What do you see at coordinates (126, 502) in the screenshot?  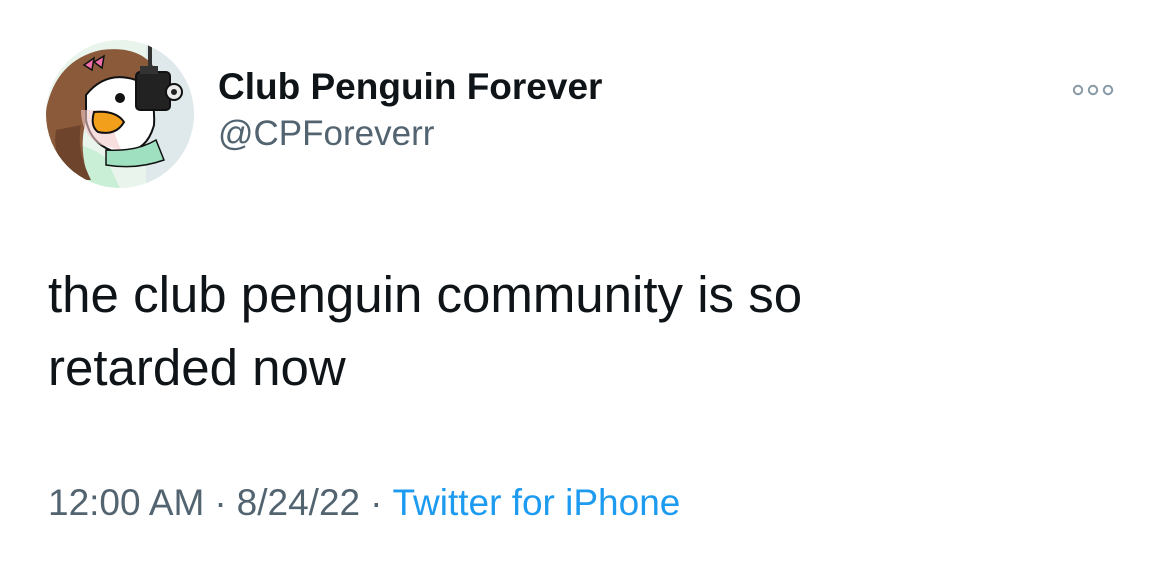 I see `tweet-time: 12:00 AM` at bounding box center [126, 502].